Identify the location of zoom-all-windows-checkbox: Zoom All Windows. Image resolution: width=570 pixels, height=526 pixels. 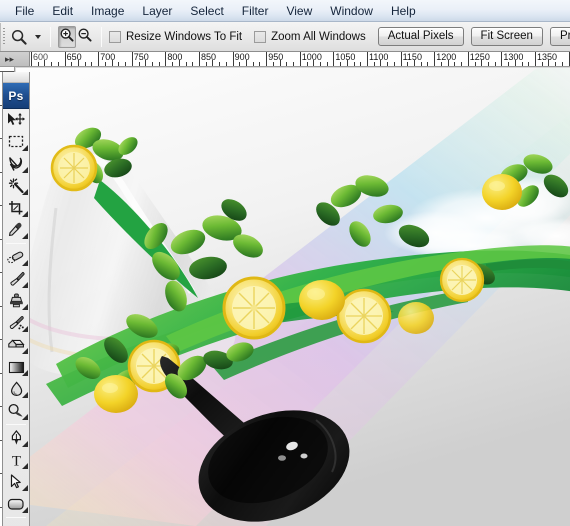
(310, 36).